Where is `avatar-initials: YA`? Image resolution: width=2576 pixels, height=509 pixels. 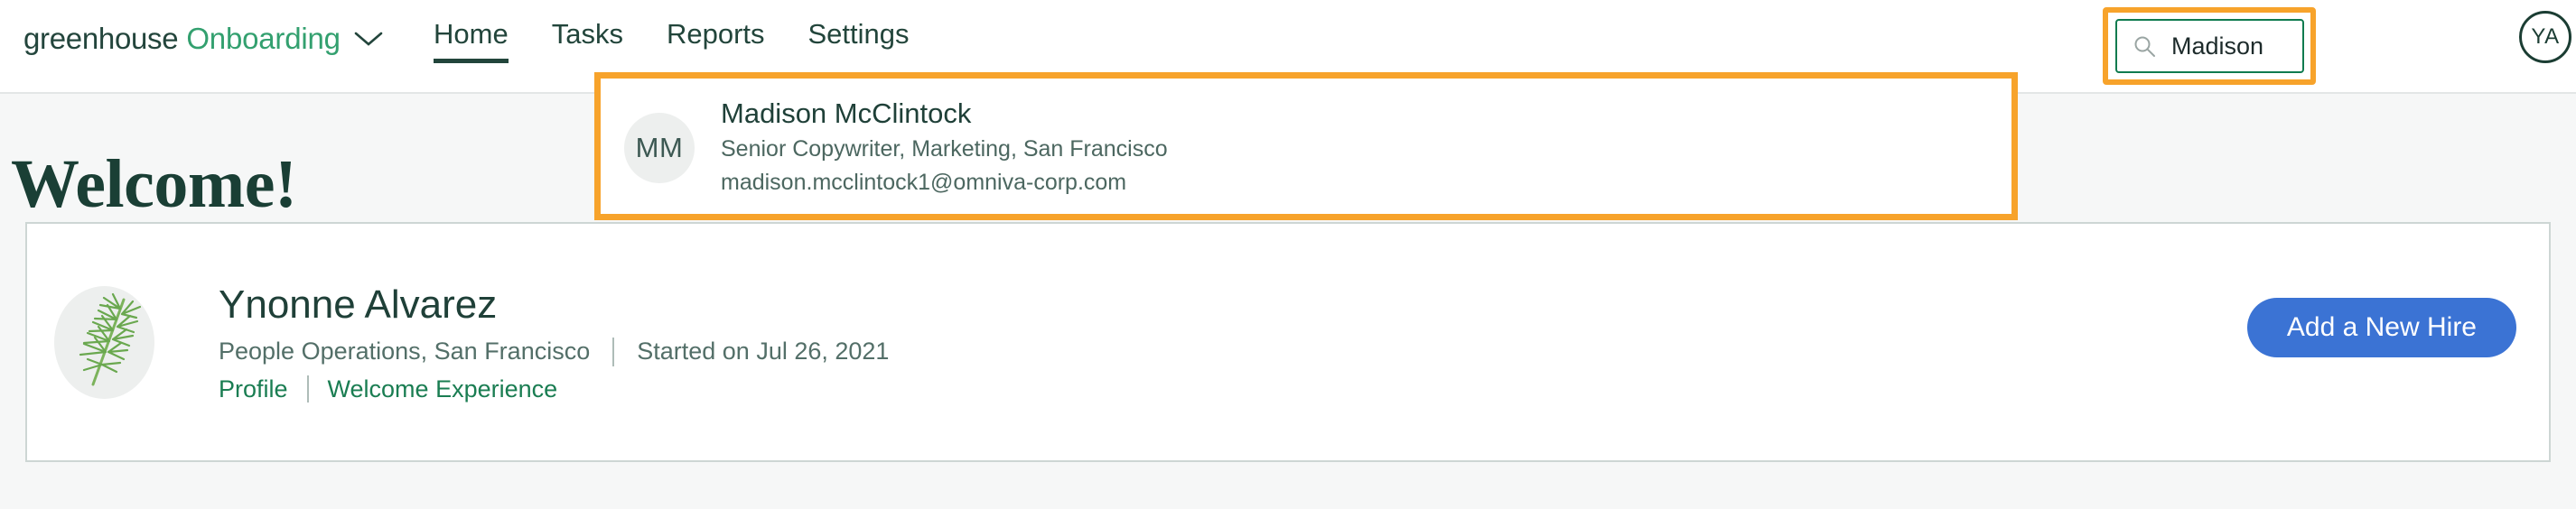 avatar-initials: YA is located at coordinates (2545, 37).